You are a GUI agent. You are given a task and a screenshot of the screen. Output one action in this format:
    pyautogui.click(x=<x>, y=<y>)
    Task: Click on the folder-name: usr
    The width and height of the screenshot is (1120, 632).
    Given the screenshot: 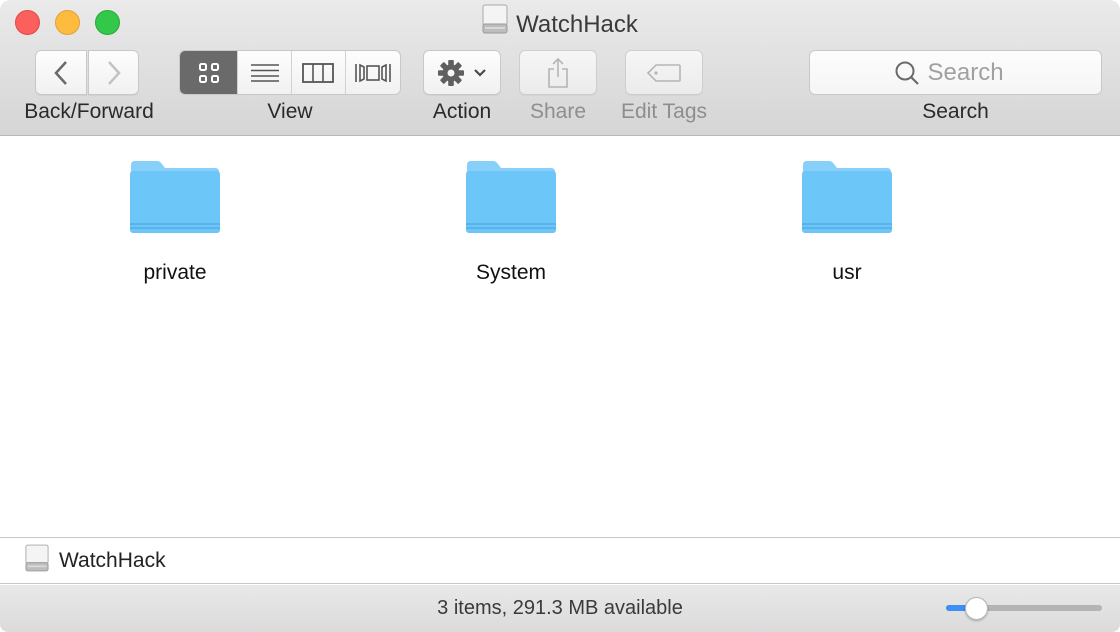 What is the action you would take?
    pyautogui.click(x=847, y=272)
    